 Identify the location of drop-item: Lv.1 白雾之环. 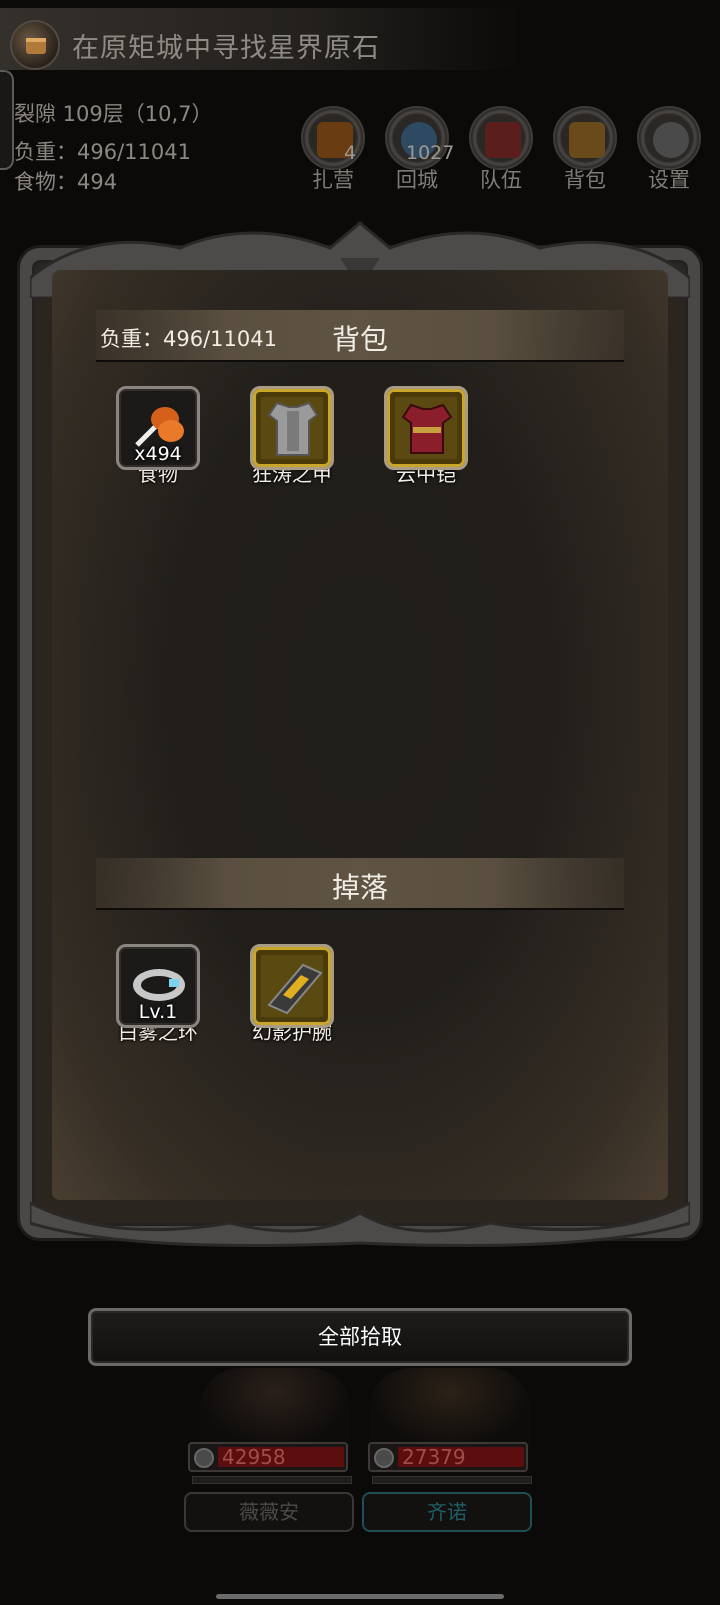
(158, 994).